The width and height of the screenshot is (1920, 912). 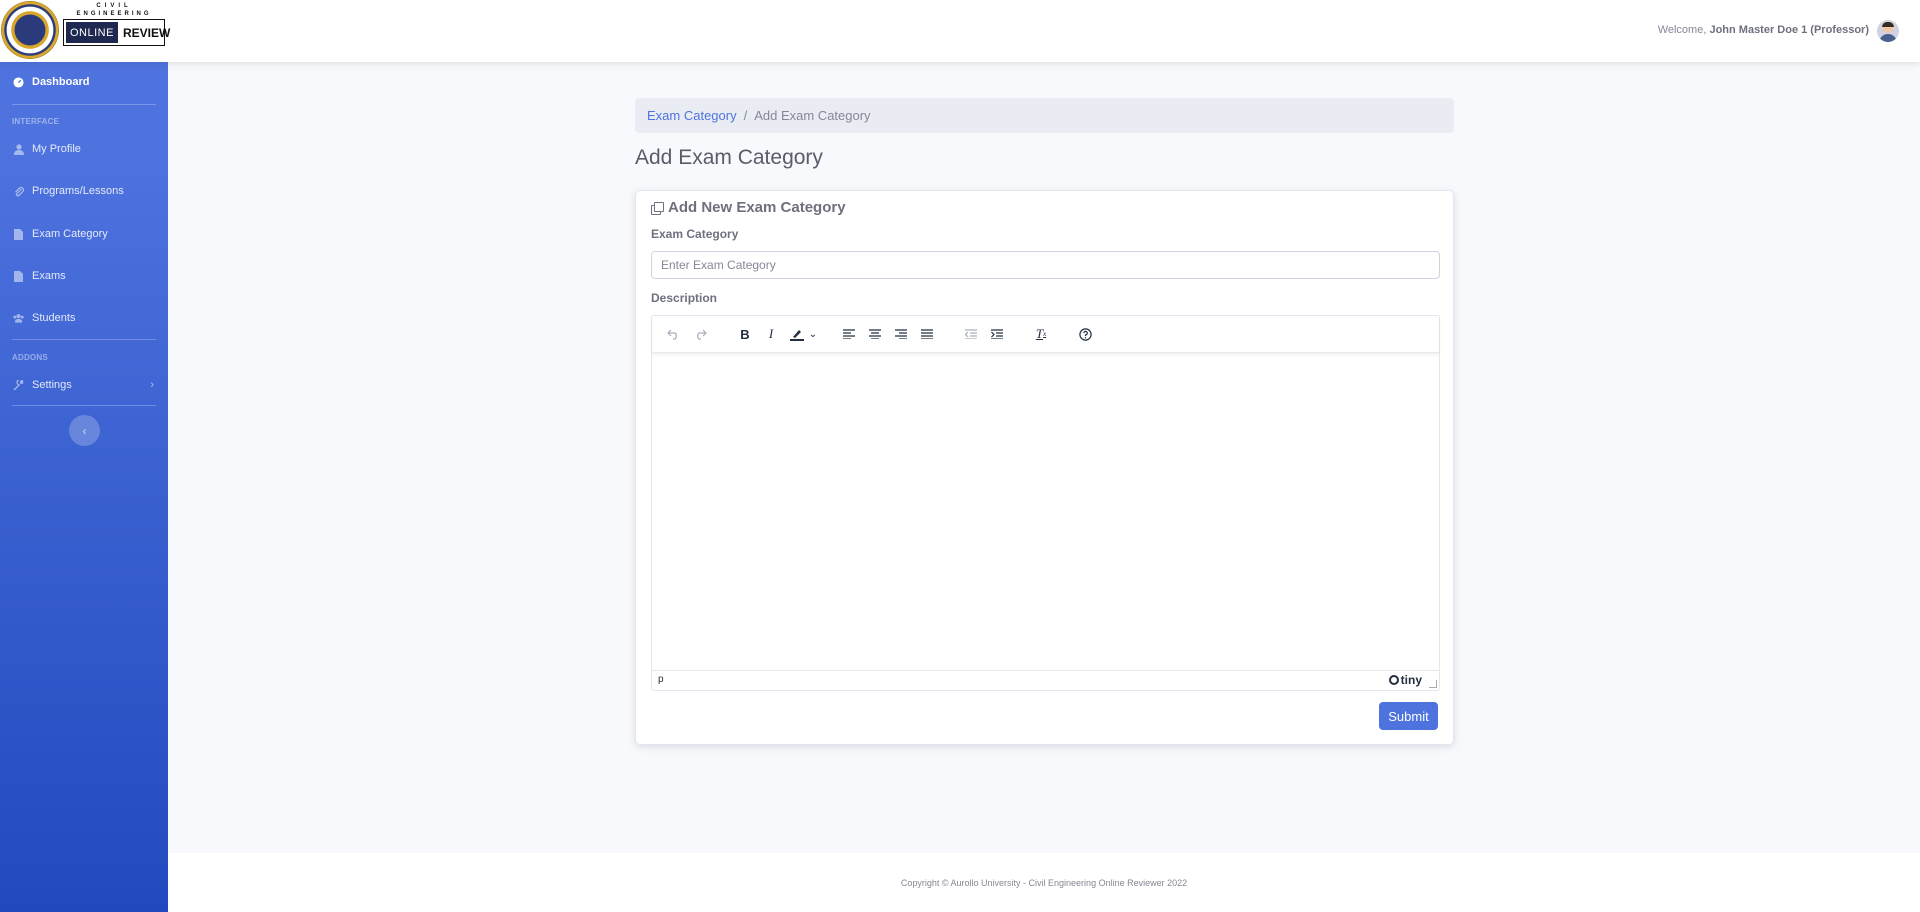 What do you see at coordinates (78, 191) in the screenshot?
I see `sidebar-item-label: Programs/Lessons` at bounding box center [78, 191].